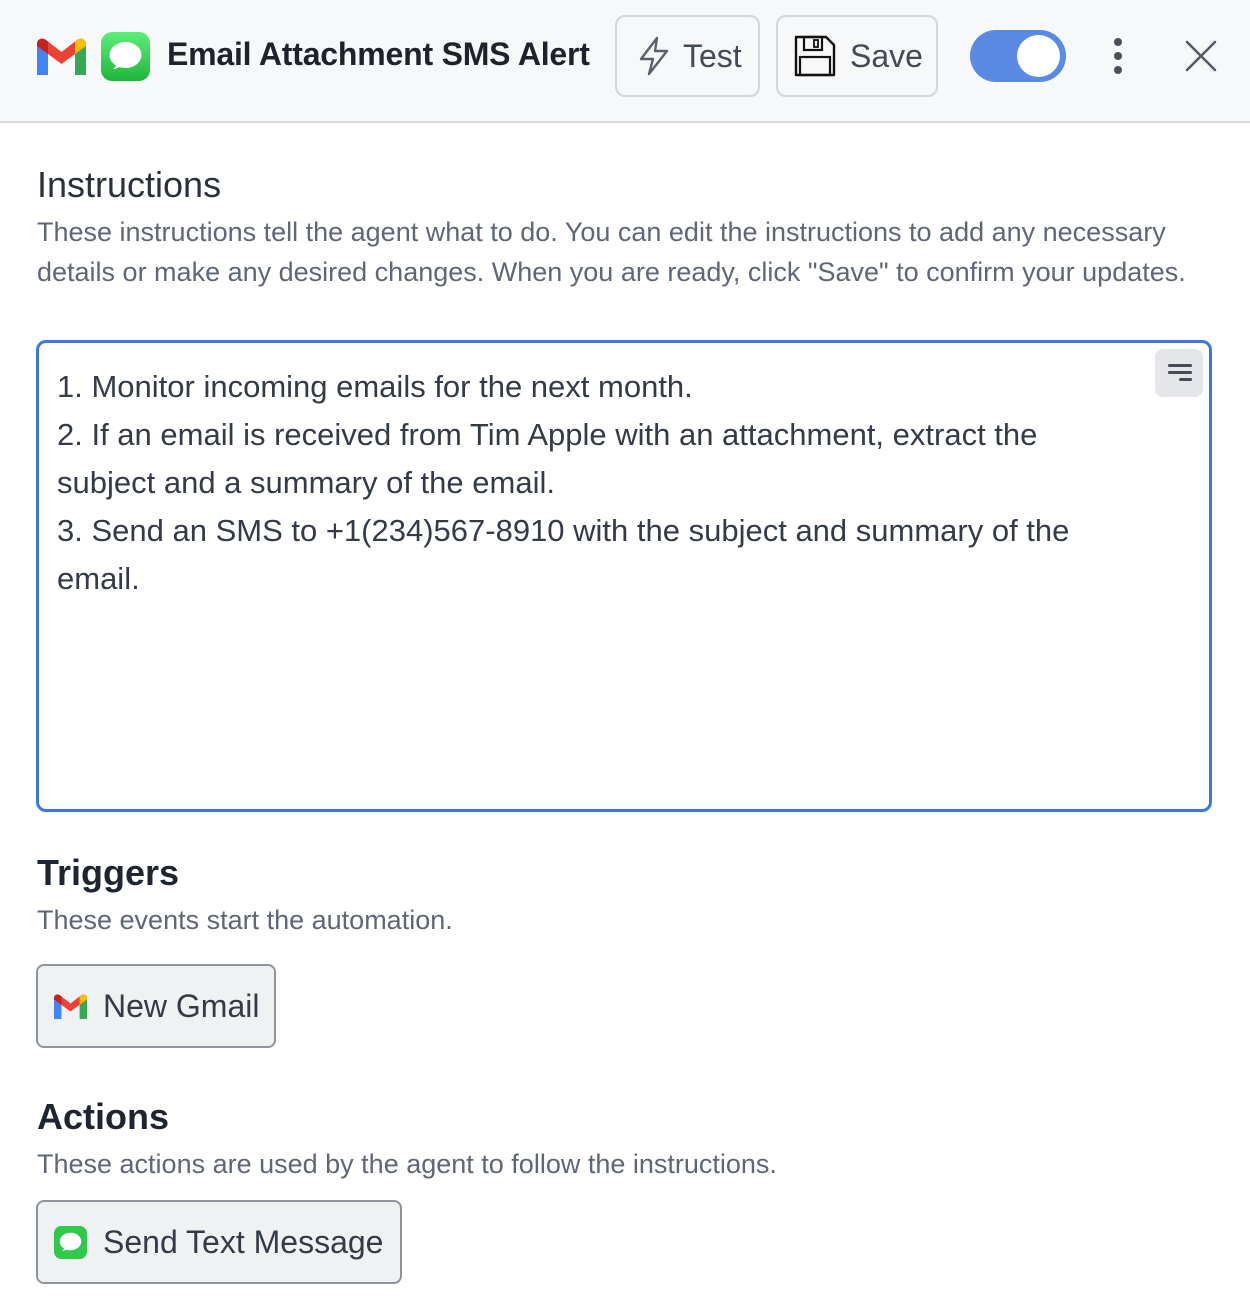  What do you see at coordinates (1201, 56) in the screenshot?
I see `close-icon` at bounding box center [1201, 56].